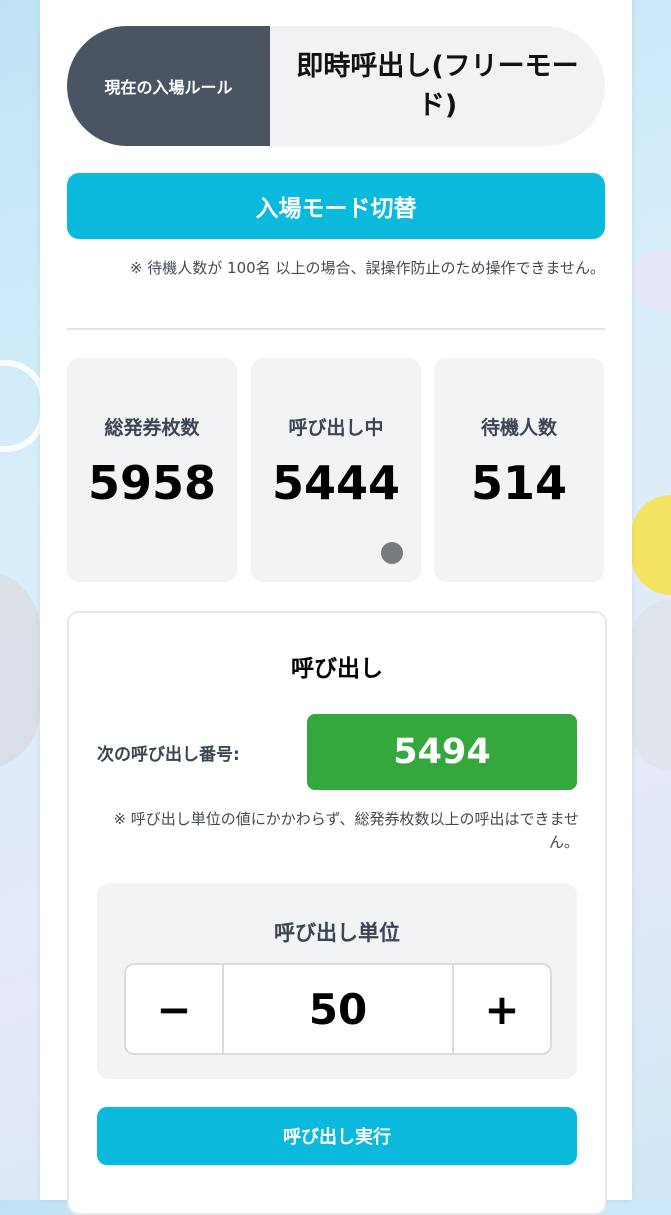 This screenshot has width=671, height=1215. I want to click on stat-value: 5444, so click(336, 483).